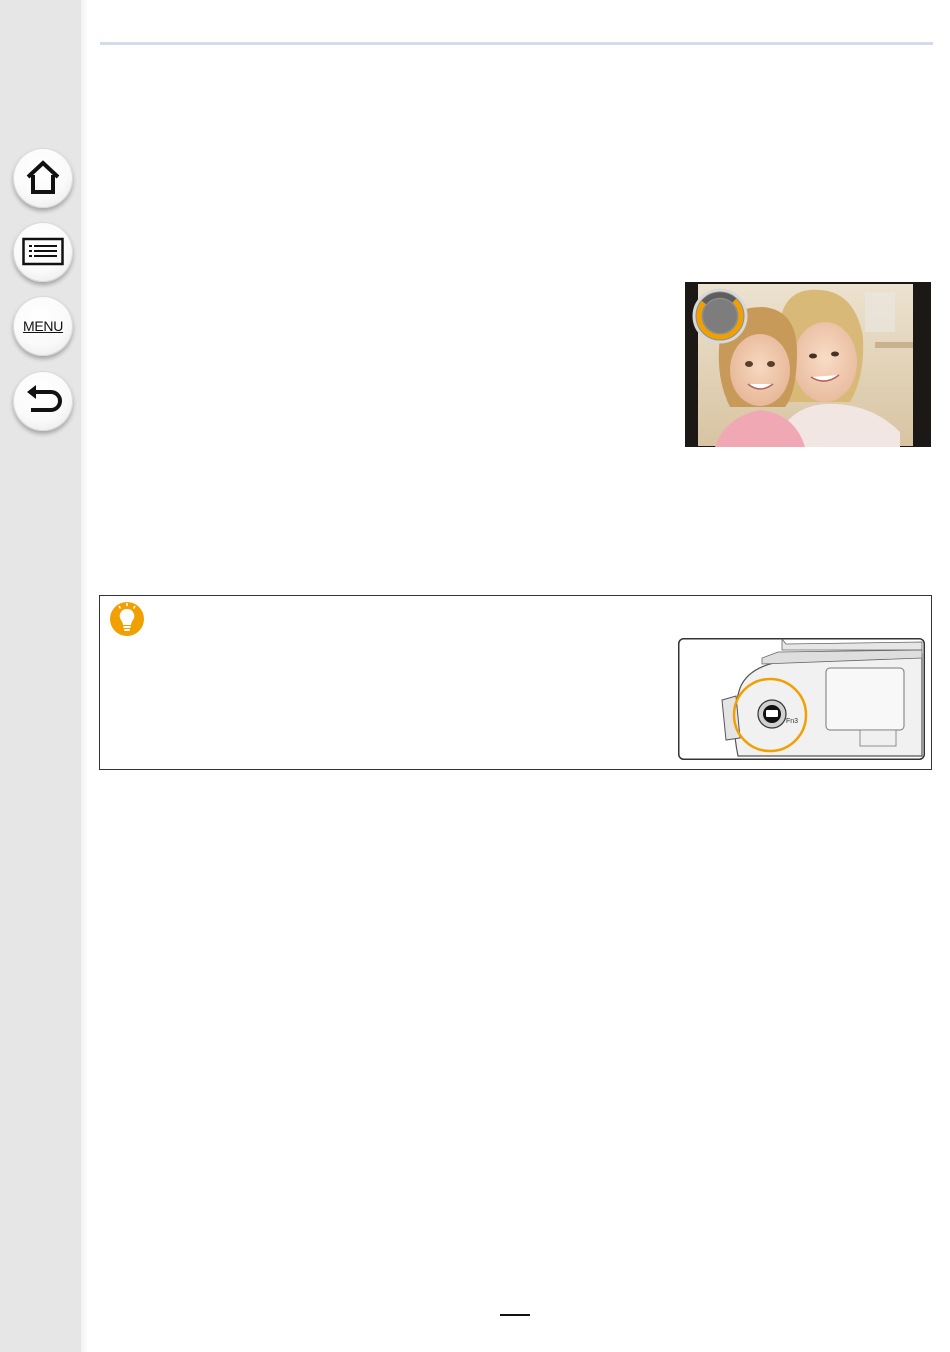  I want to click on lightbulb-icon, so click(127, 619).